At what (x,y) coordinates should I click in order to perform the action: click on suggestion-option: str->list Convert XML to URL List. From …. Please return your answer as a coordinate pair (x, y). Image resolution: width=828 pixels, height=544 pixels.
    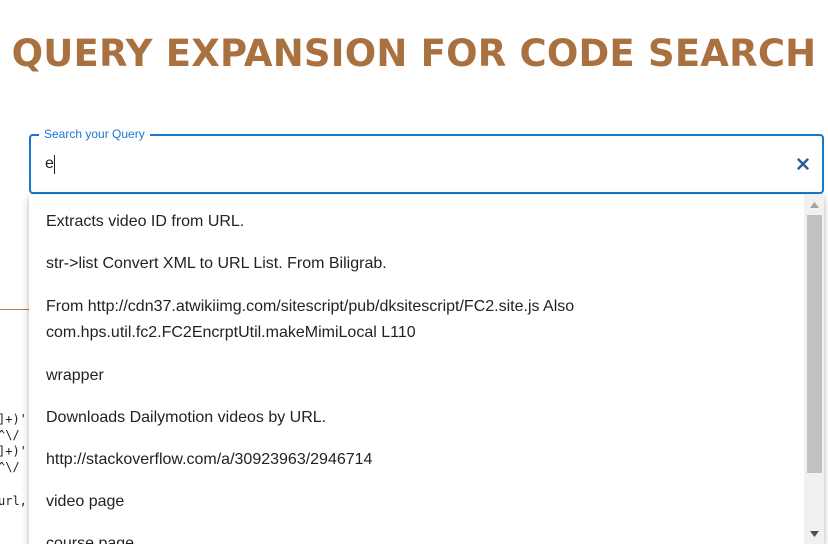
    Looking at the image, I should click on (416, 264).